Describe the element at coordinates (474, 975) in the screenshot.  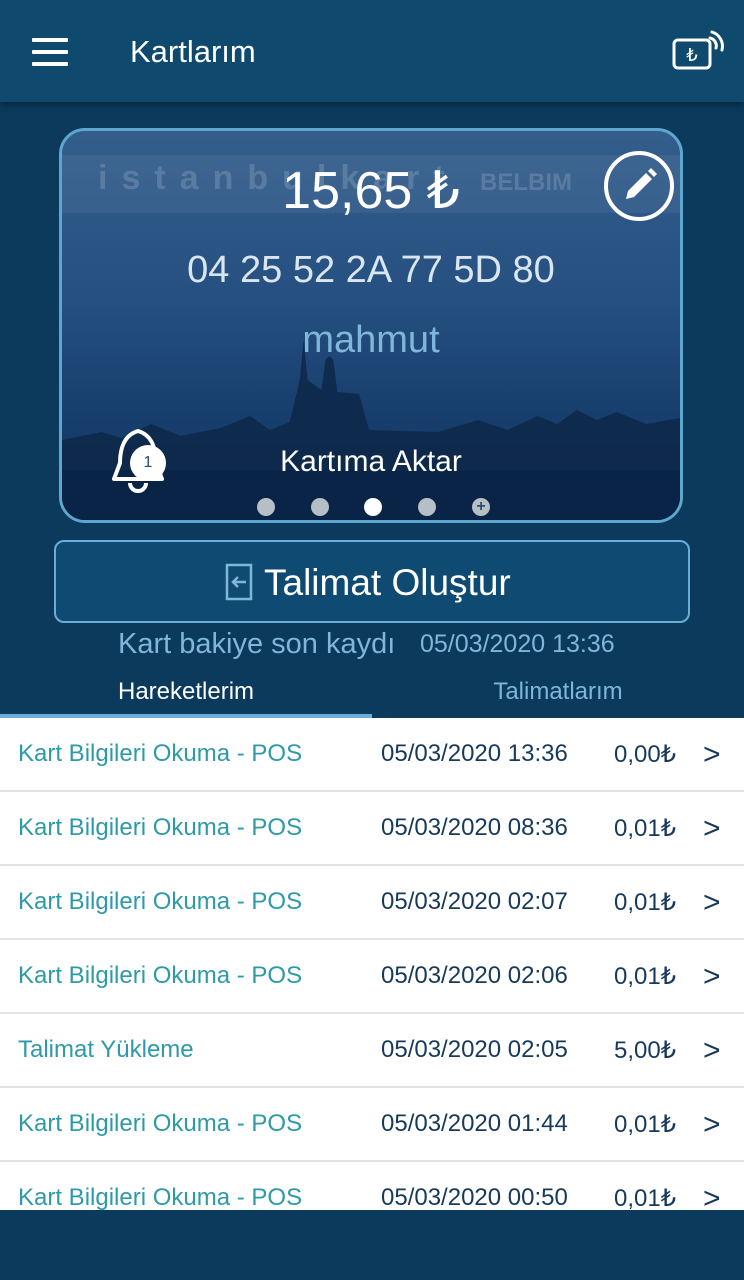
I see `transaction-datetime: 05/03/2020 02:06` at that location.